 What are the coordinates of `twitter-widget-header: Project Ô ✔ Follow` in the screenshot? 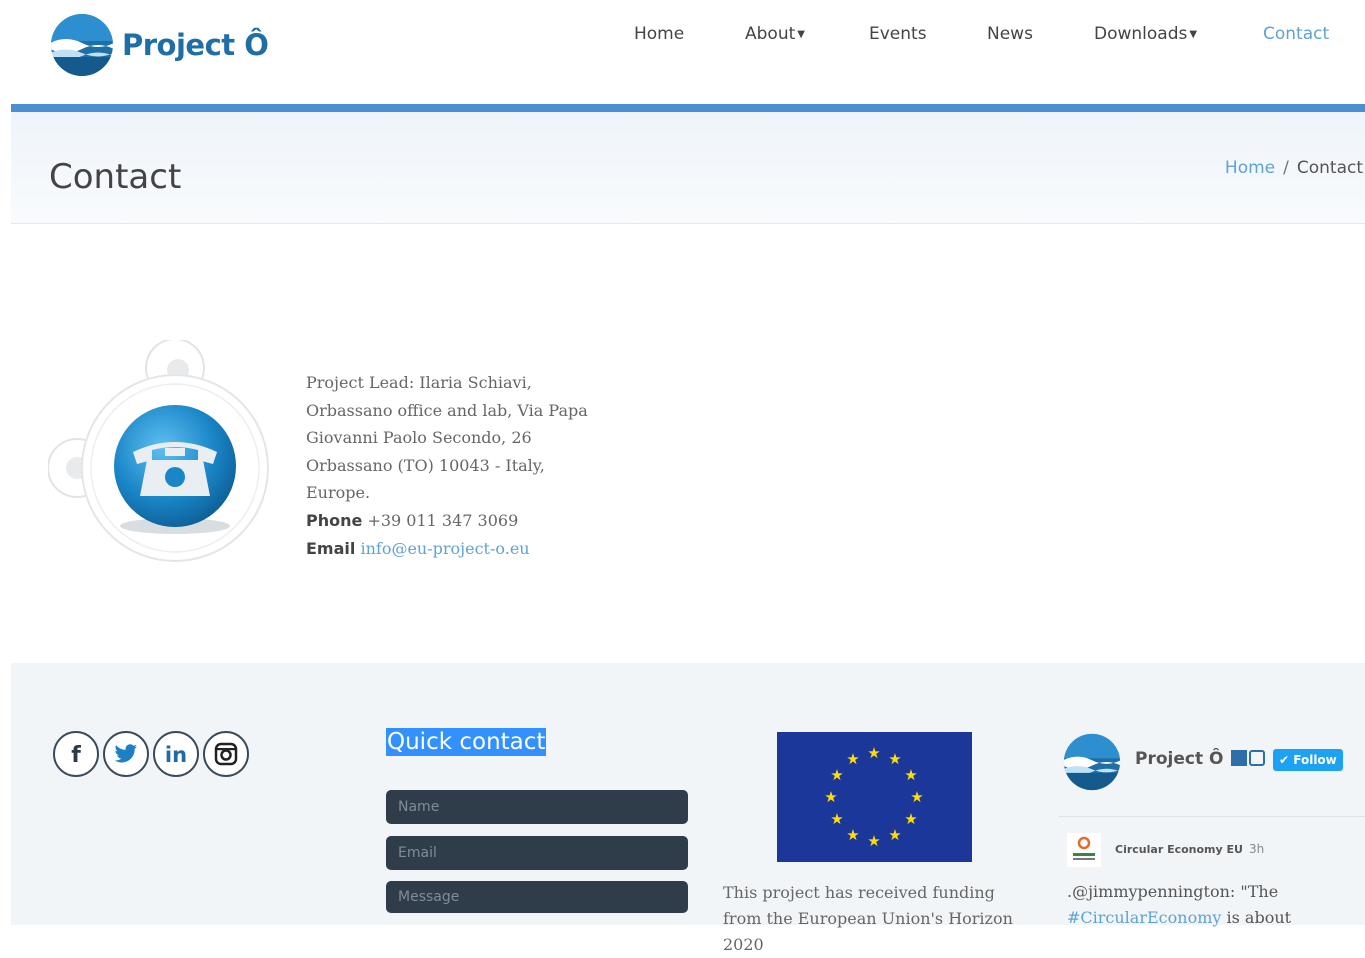 It's located at (1208, 762).